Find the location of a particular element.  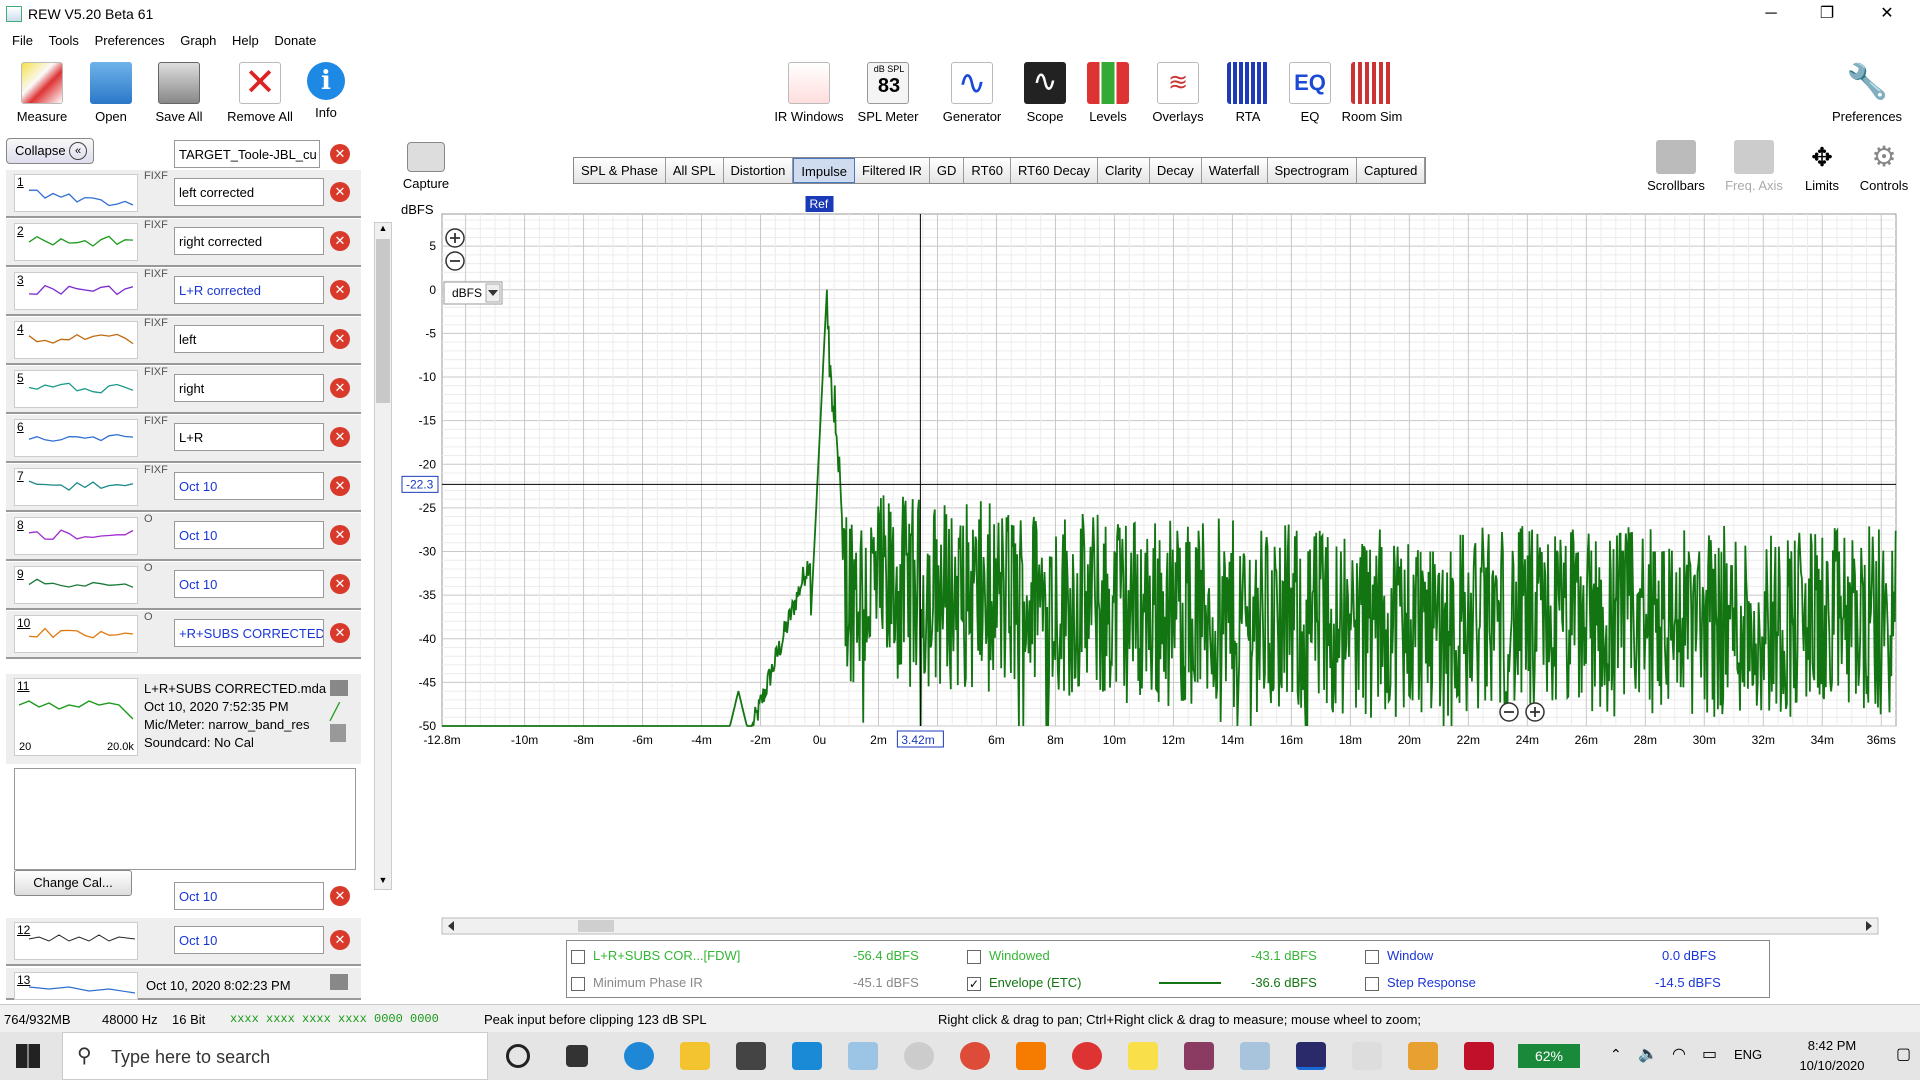

tab-rt60-decay: RT60 Decay is located at coordinates (1054, 170).